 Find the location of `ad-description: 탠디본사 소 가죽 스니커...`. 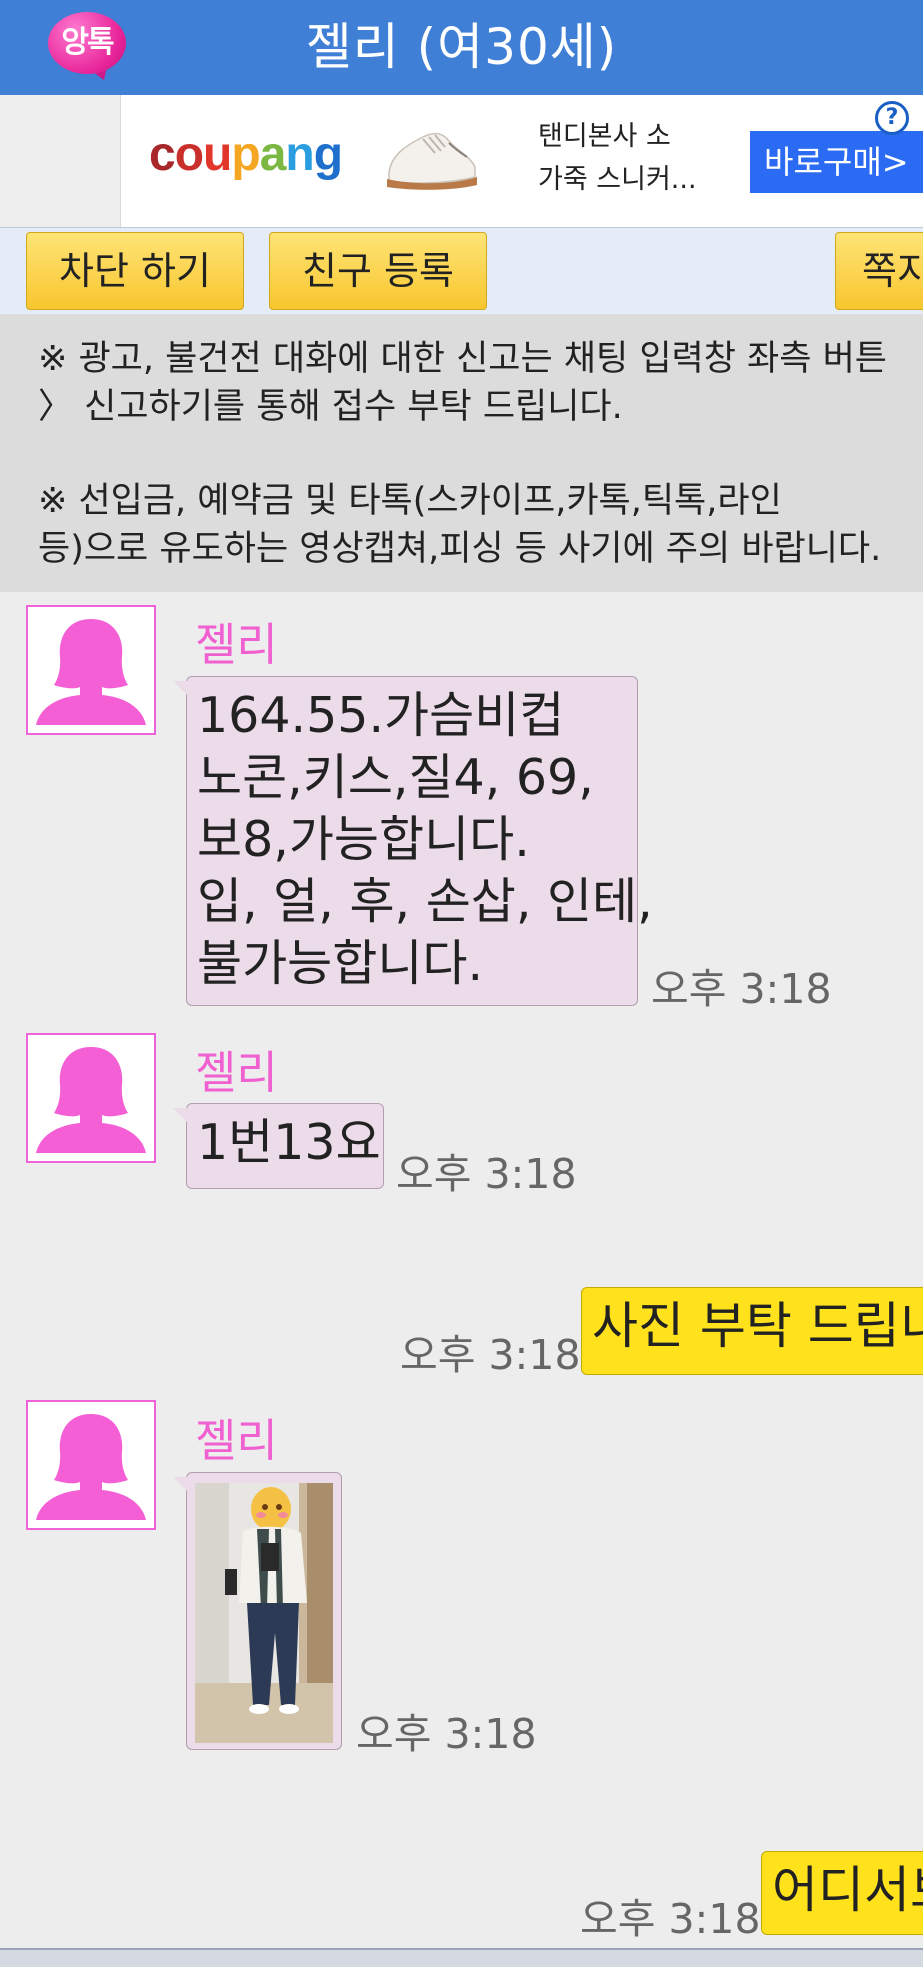

ad-description: 탠디본사 소 가죽 스니커... is located at coordinates (628, 158).